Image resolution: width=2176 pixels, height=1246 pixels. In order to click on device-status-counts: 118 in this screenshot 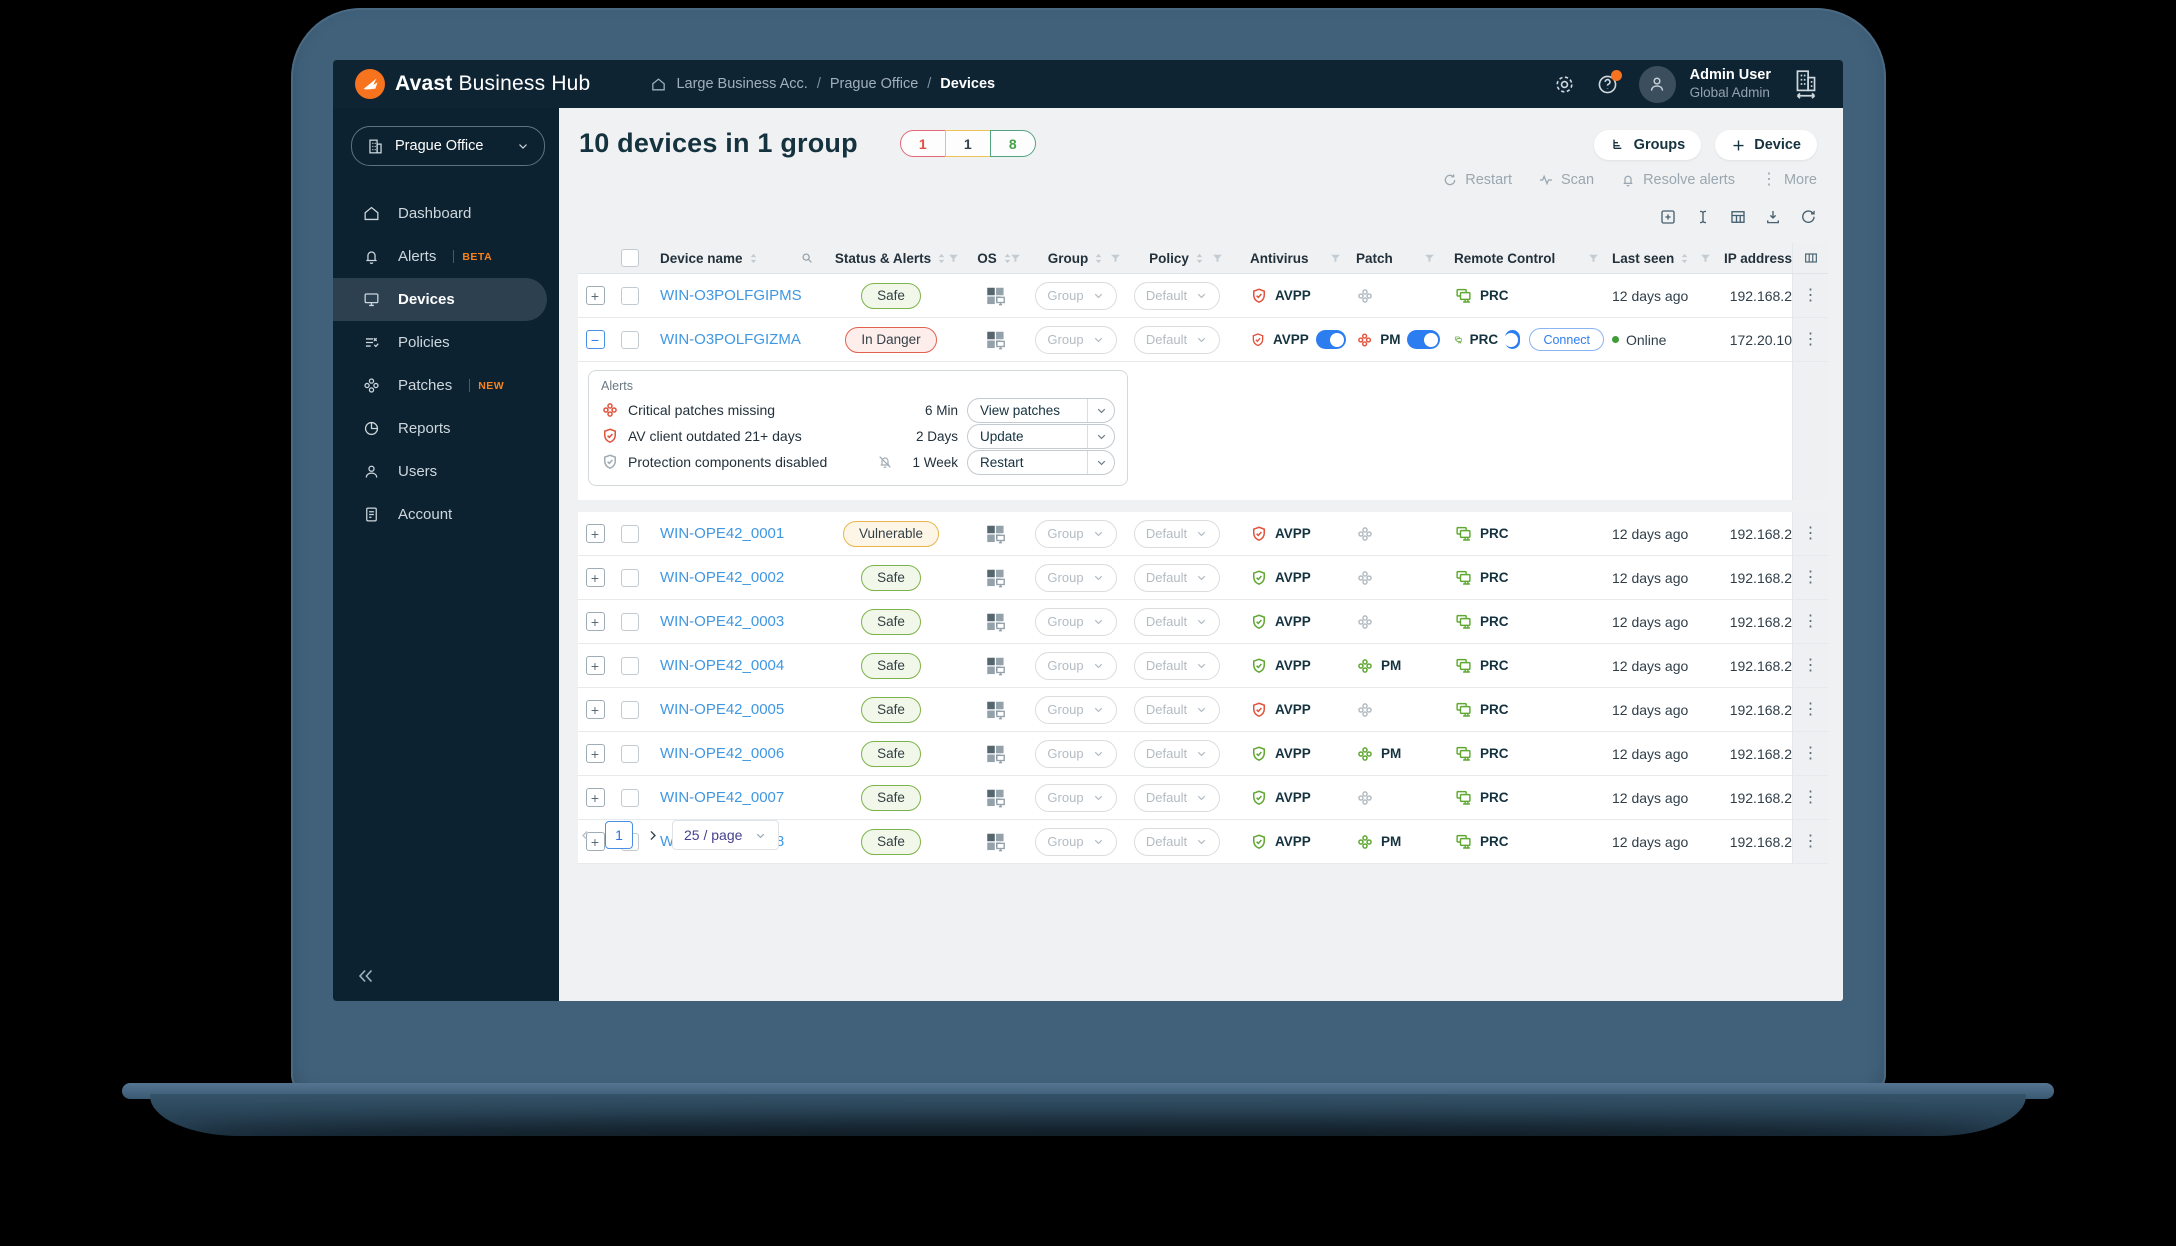, I will do `click(967, 143)`.